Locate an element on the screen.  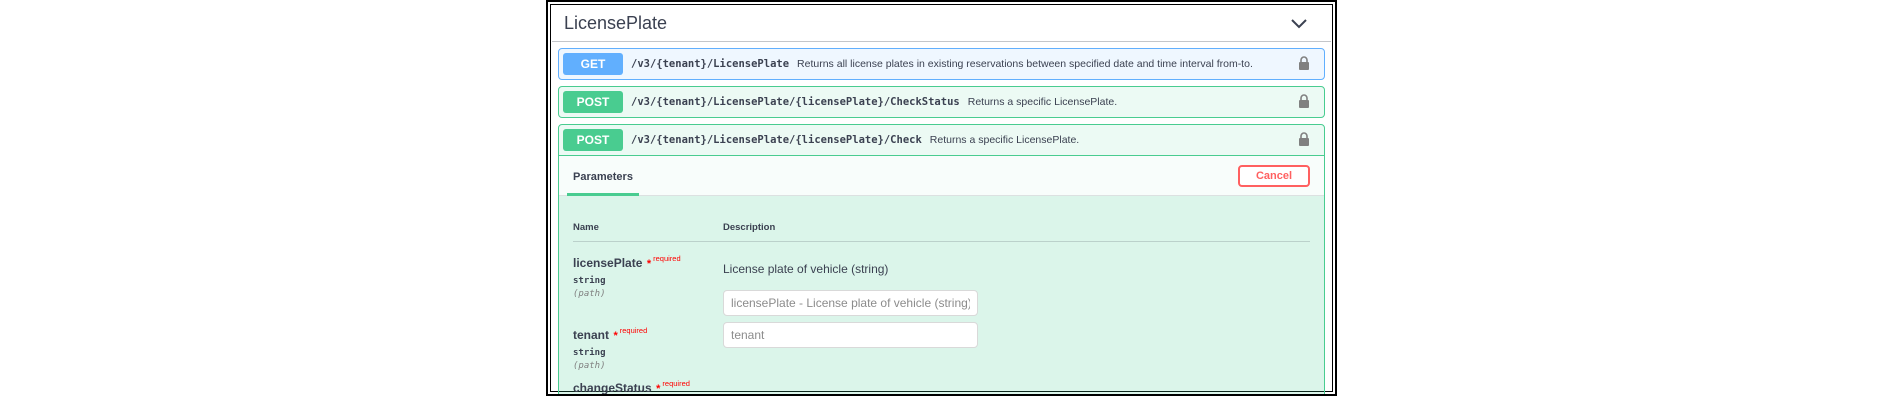
param-name: tenant is located at coordinates (591, 335).